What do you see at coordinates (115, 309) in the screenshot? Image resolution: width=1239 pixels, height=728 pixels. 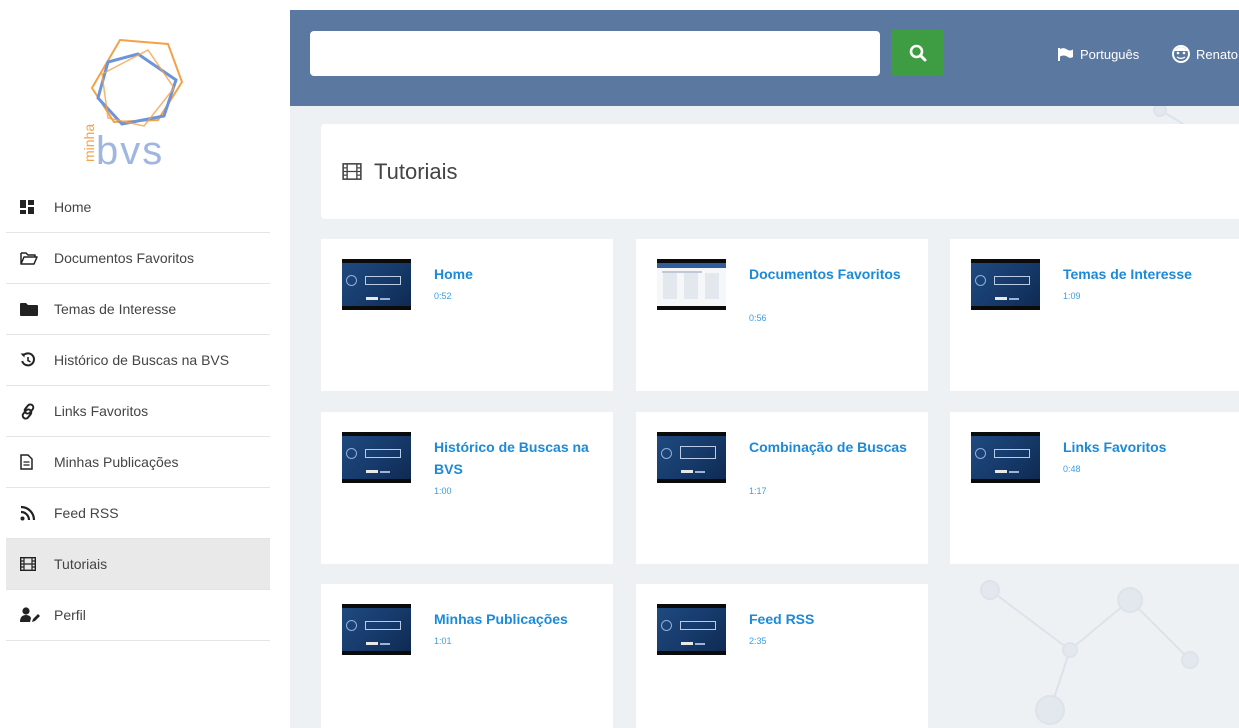 I see `sidebar-item-label: Temas de Interesse` at bounding box center [115, 309].